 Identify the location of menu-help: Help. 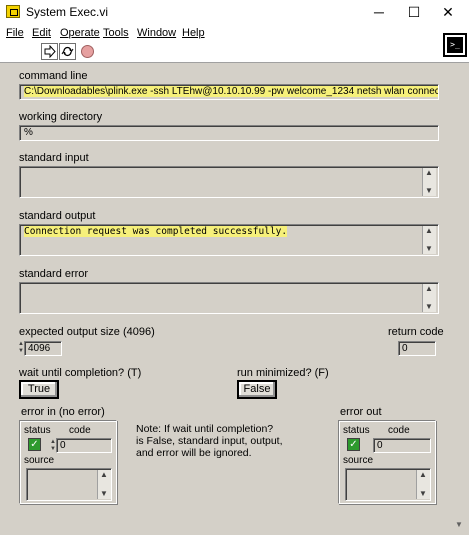
(193, 33).